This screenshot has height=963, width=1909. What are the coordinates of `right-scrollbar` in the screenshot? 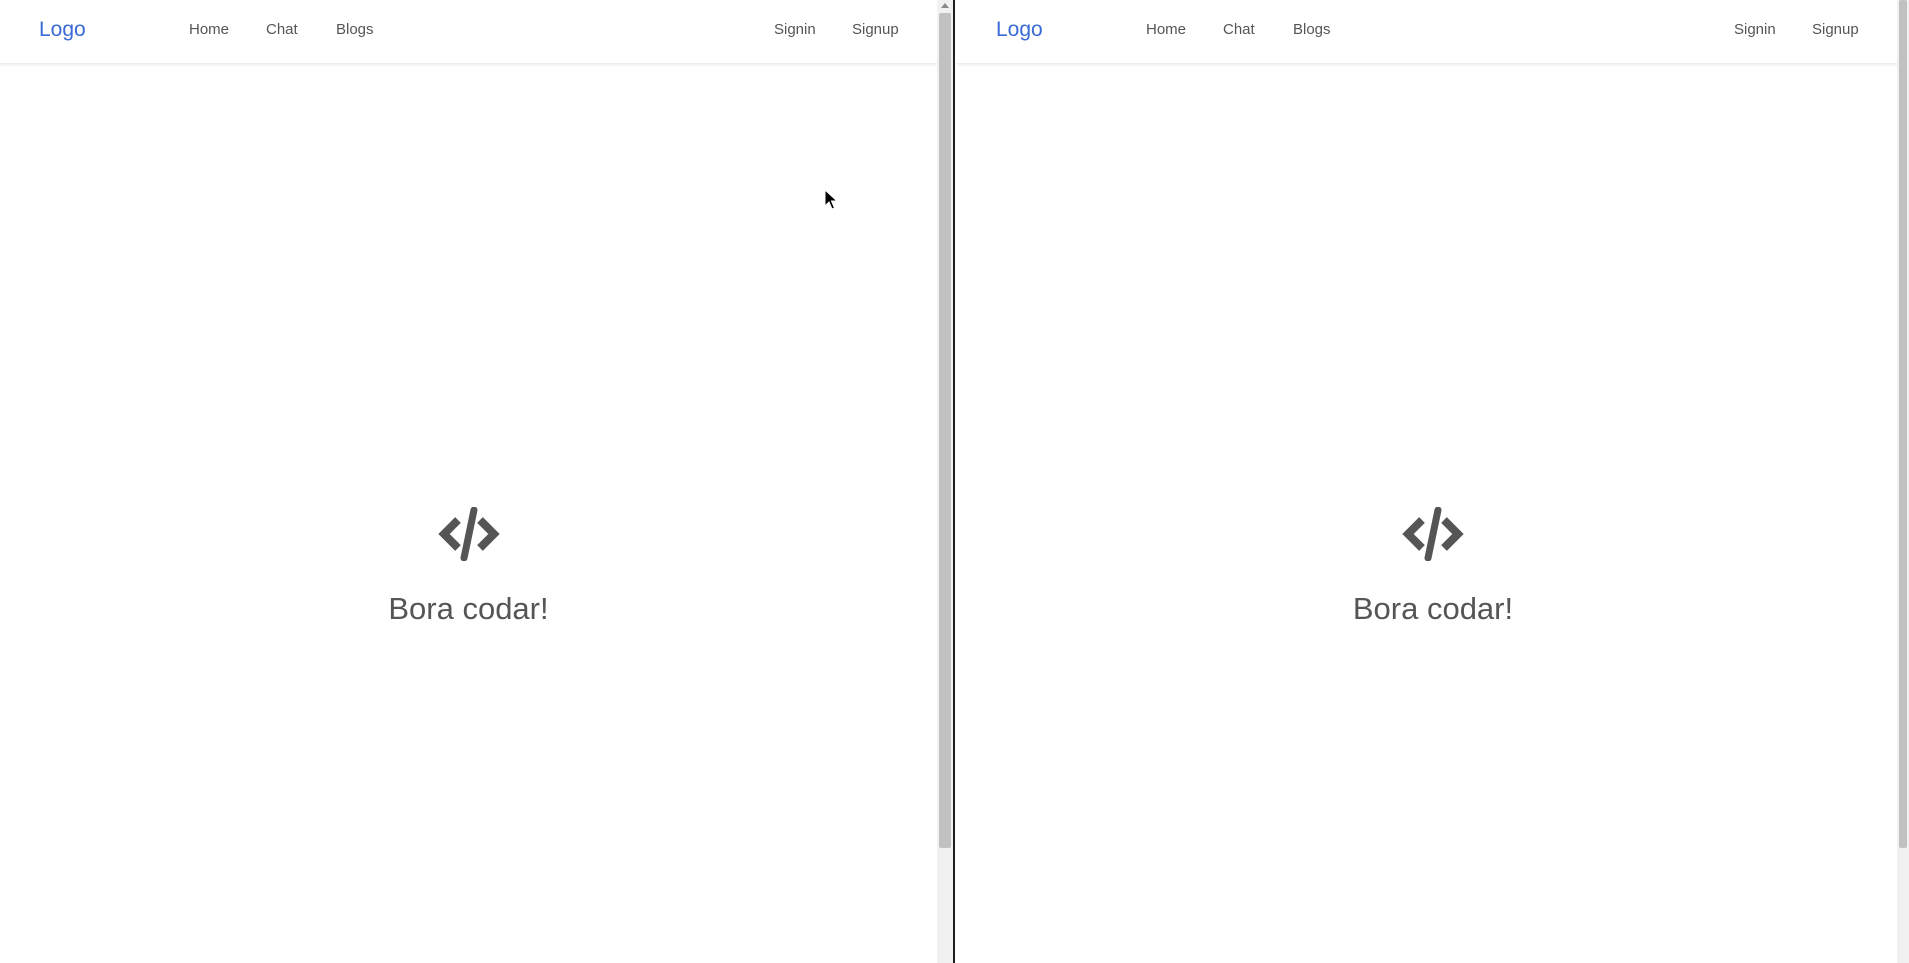 It's located at (1903, 481).